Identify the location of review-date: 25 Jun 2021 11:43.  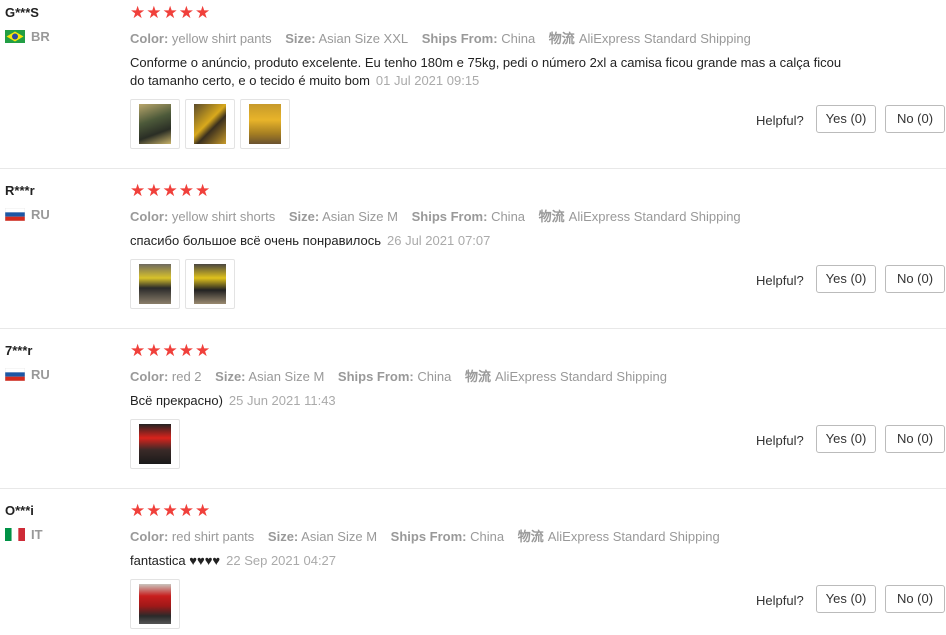
(282, 400).